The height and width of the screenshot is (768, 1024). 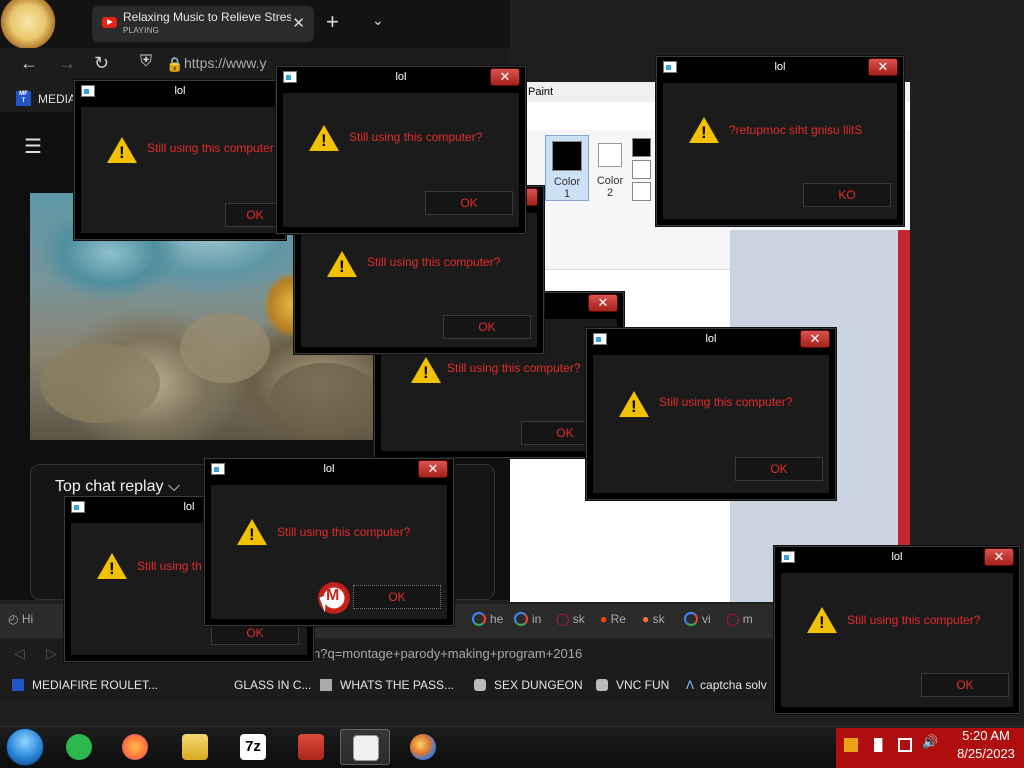 What do you see at coordinates (180, 160) in the screenshot?
I see `dialog-window: lol Still using this computer OK` at bounding box center [180, 160].